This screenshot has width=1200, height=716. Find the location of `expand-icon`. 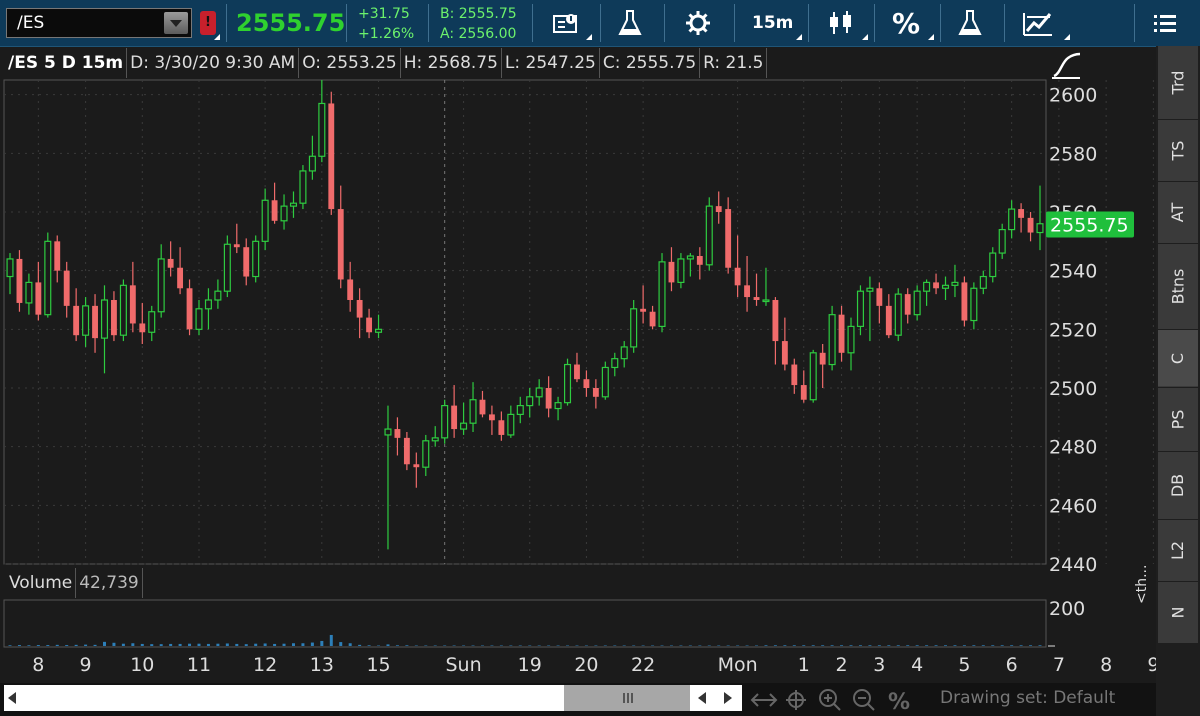

expand-icon is located at coordinates (764, 700).